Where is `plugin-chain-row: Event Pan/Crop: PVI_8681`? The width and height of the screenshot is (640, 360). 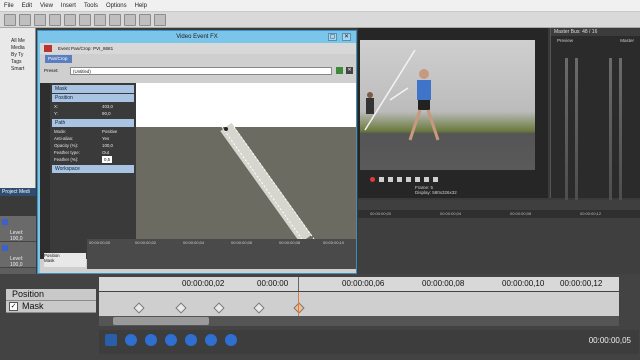
plugin-chain-row: Event Pan/Crop: PVI_8681 is located at coordinates (198, 48).